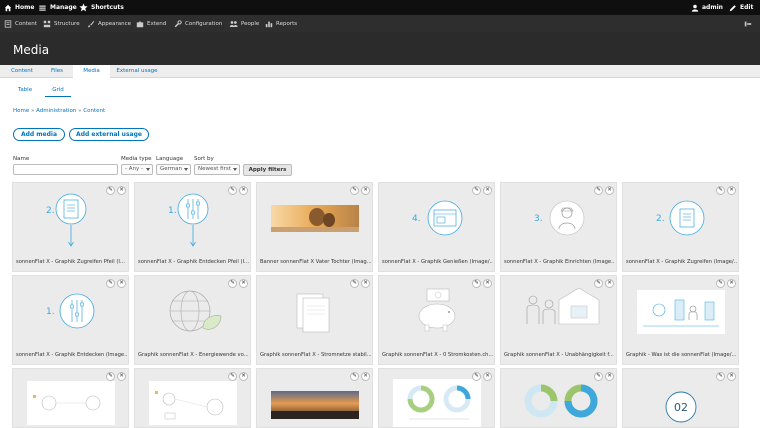 The image size is (760, 428). I want to click on toolbar-shortcuts: Shortcuts, so click(101, 7).